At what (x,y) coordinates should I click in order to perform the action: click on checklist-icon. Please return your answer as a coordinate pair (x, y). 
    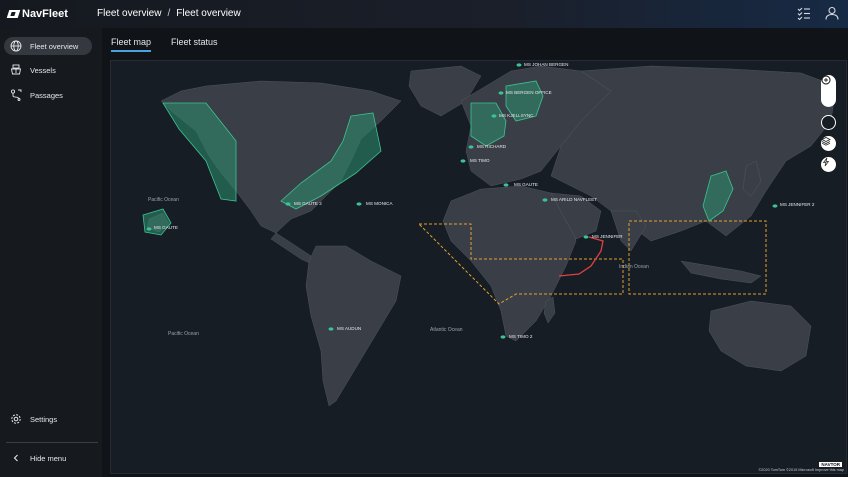
    Looking at the image, I should click on (804, 13).